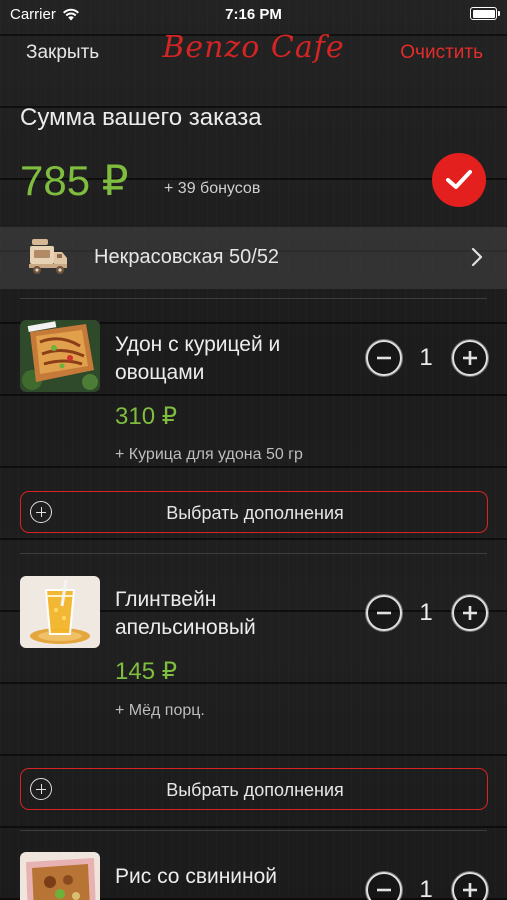  What do you see at coordinates (60, 612) in the screenshot?
I see `item-image-mulled-wine` at bounding box center [60, 612].